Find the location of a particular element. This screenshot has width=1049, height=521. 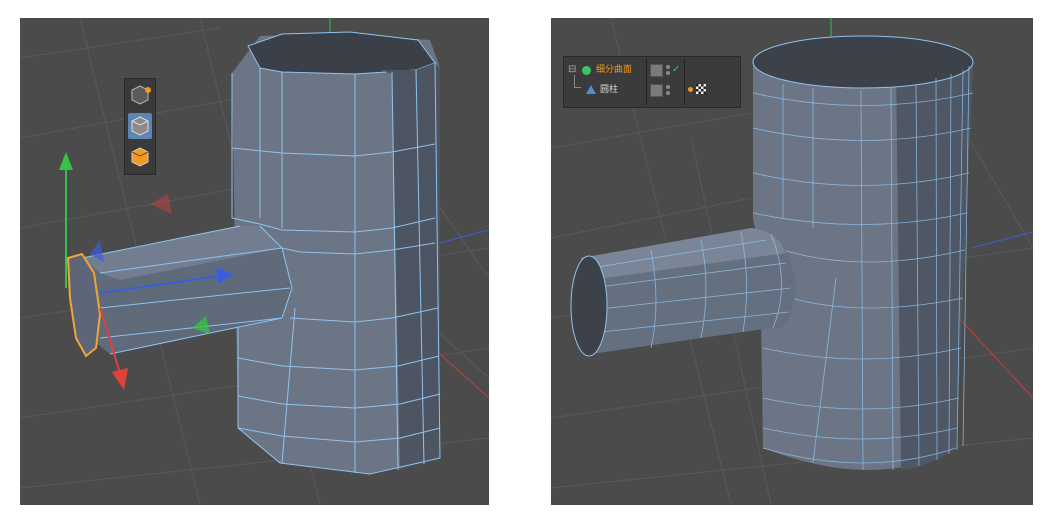

cylinder-icon is located at coordinates (591, 89).